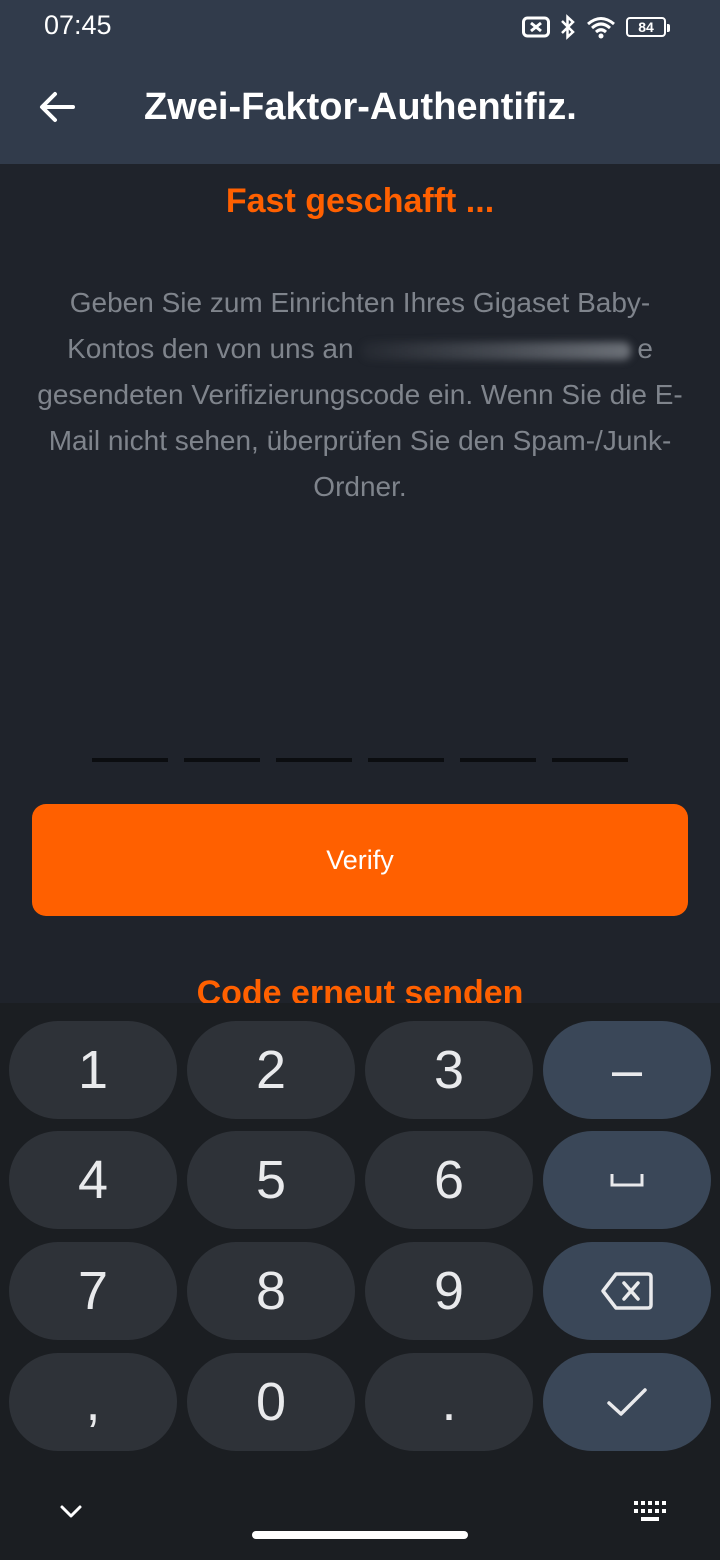 This screenshot has height=1560, width=720. I want to click on key-7: 7, so click(93, 1291).